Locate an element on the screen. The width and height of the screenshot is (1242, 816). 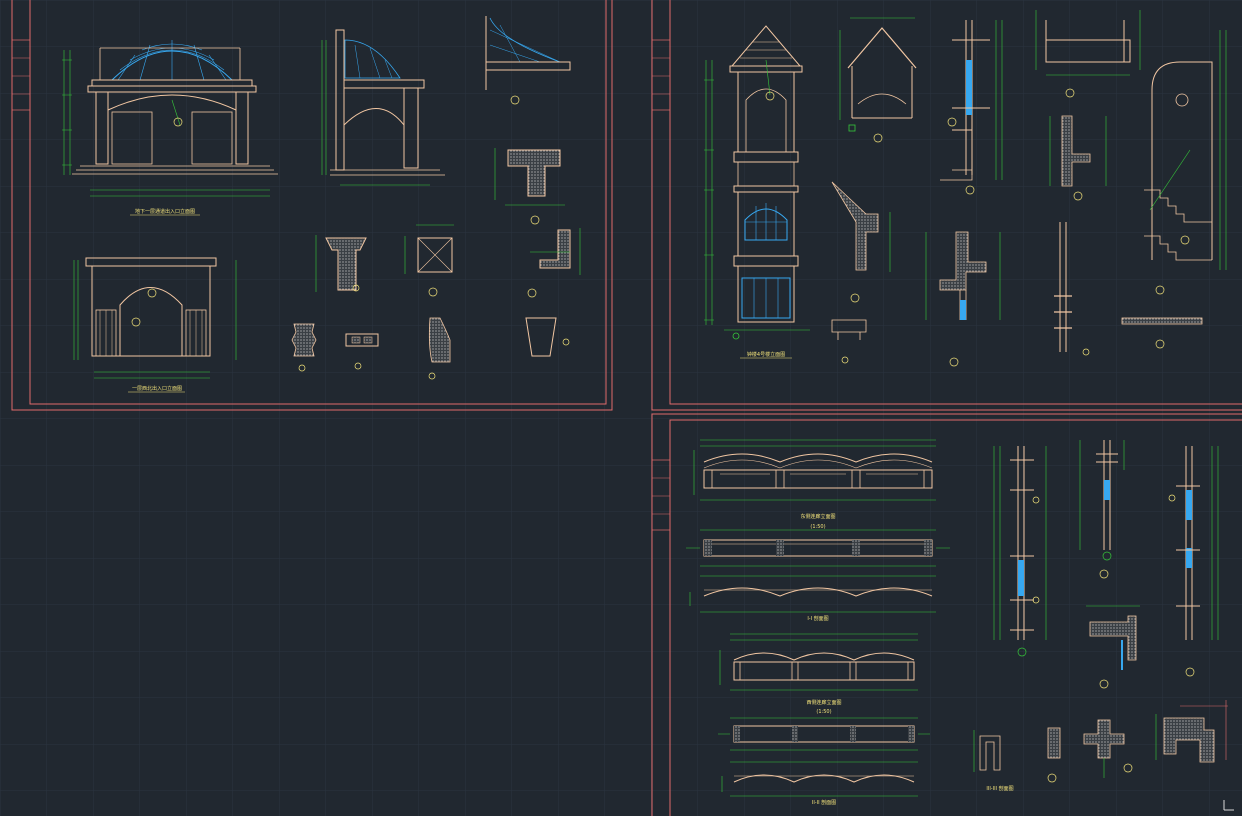
caption-tower-elevation: 钟楼4号楼立面图 is located at coordinates (766, 354).